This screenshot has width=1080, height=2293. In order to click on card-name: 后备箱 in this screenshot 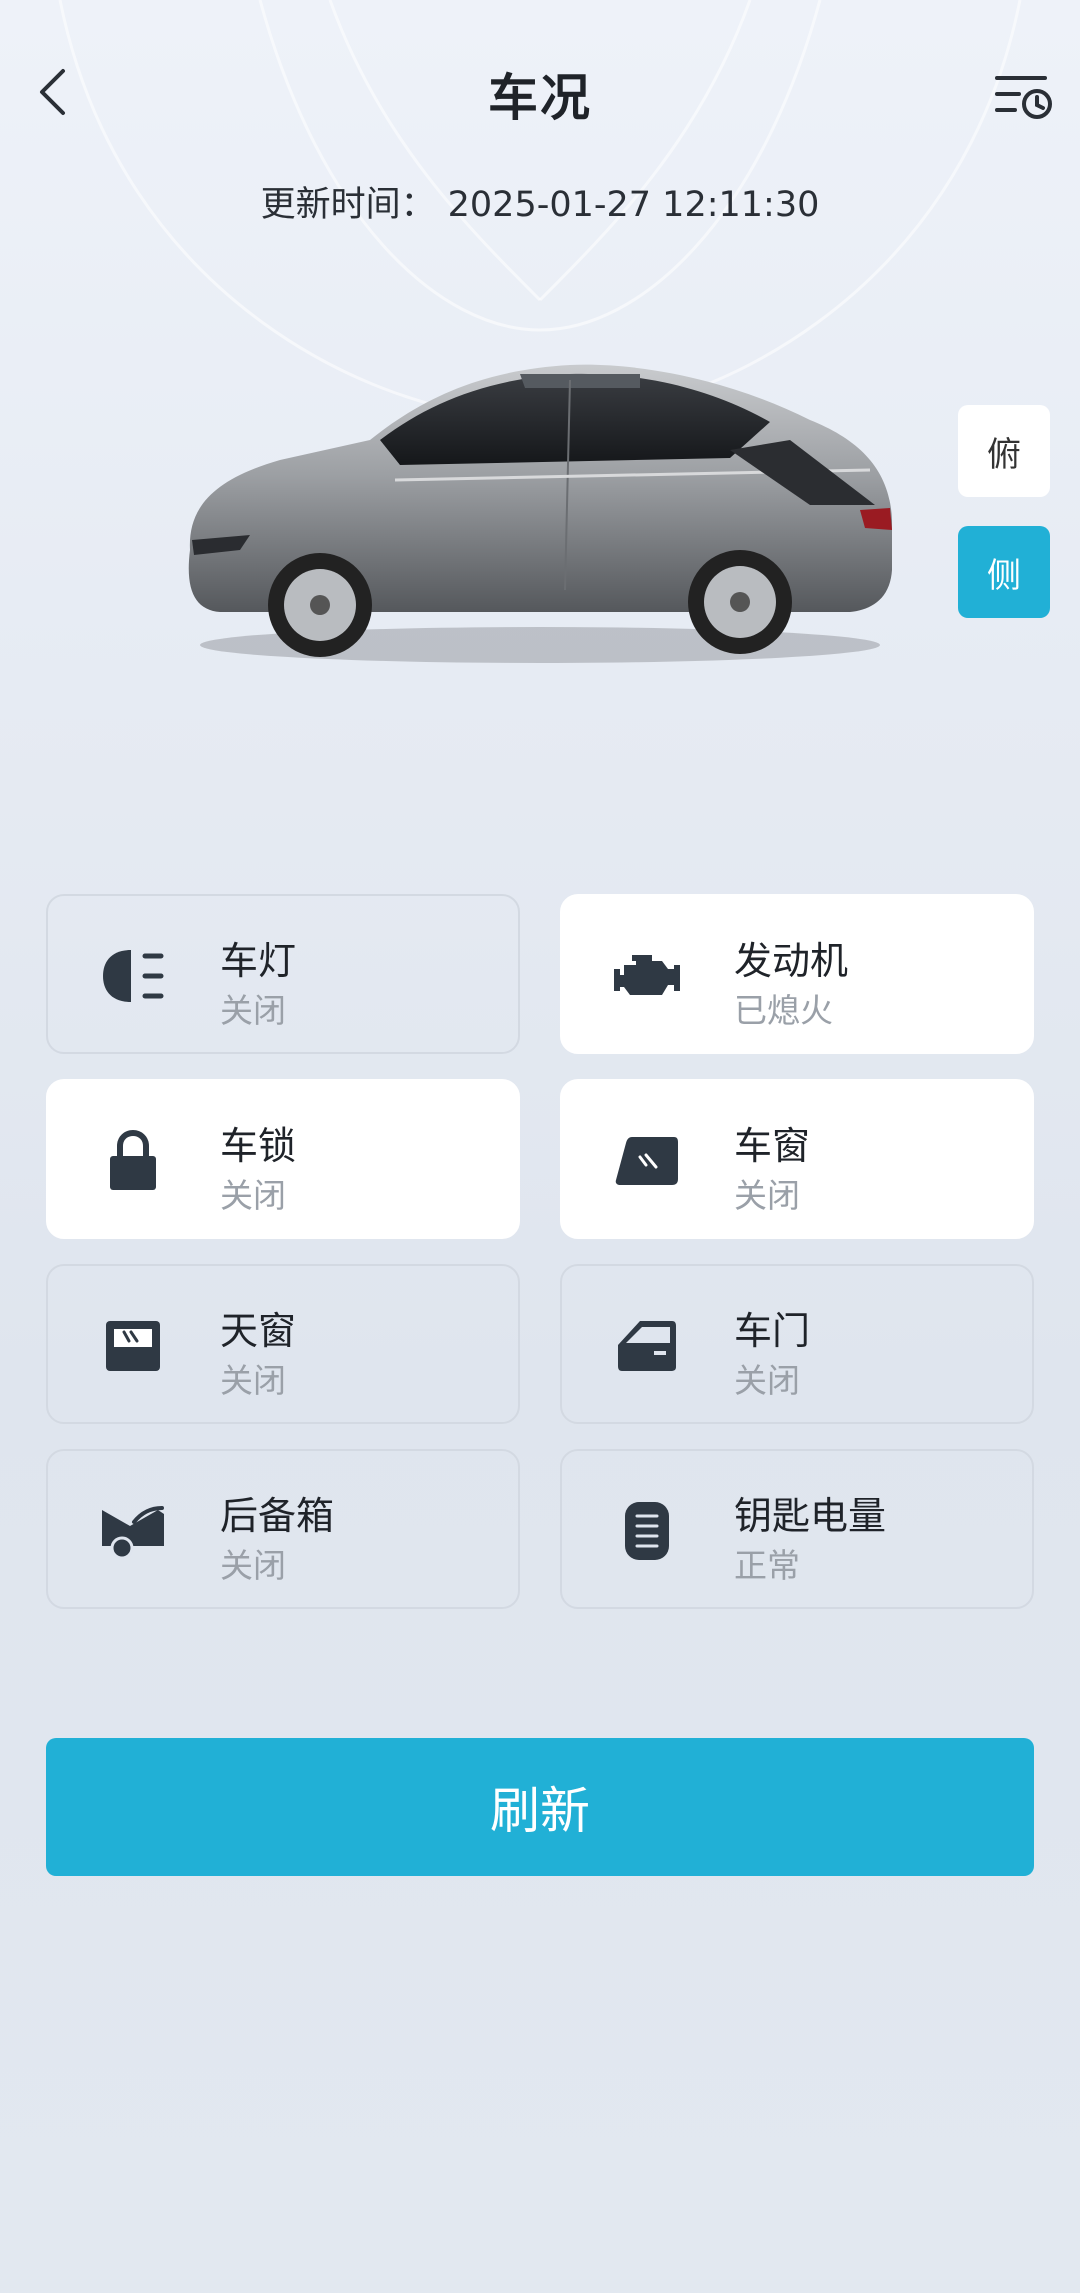, I will do `click(277, 1516)`.